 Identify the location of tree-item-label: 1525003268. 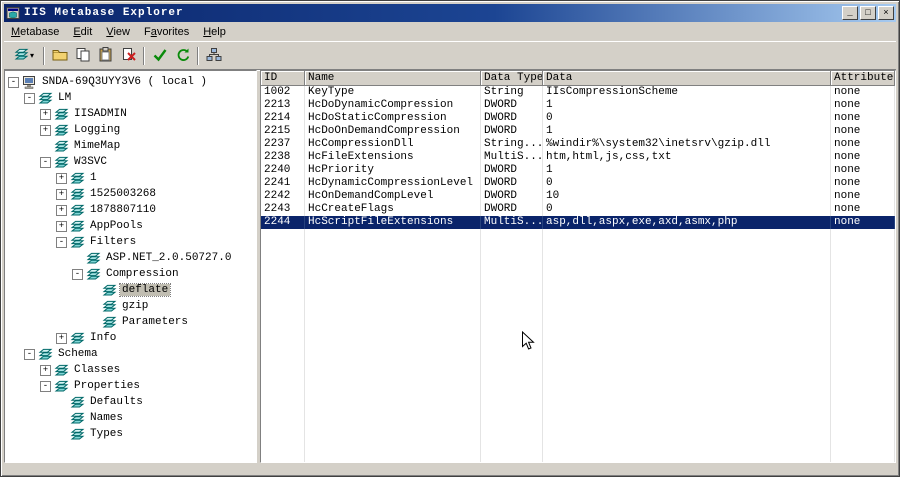
(123, 194).